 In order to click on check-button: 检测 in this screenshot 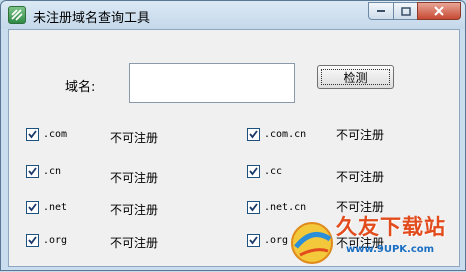, I will do `click(355, 77)`.